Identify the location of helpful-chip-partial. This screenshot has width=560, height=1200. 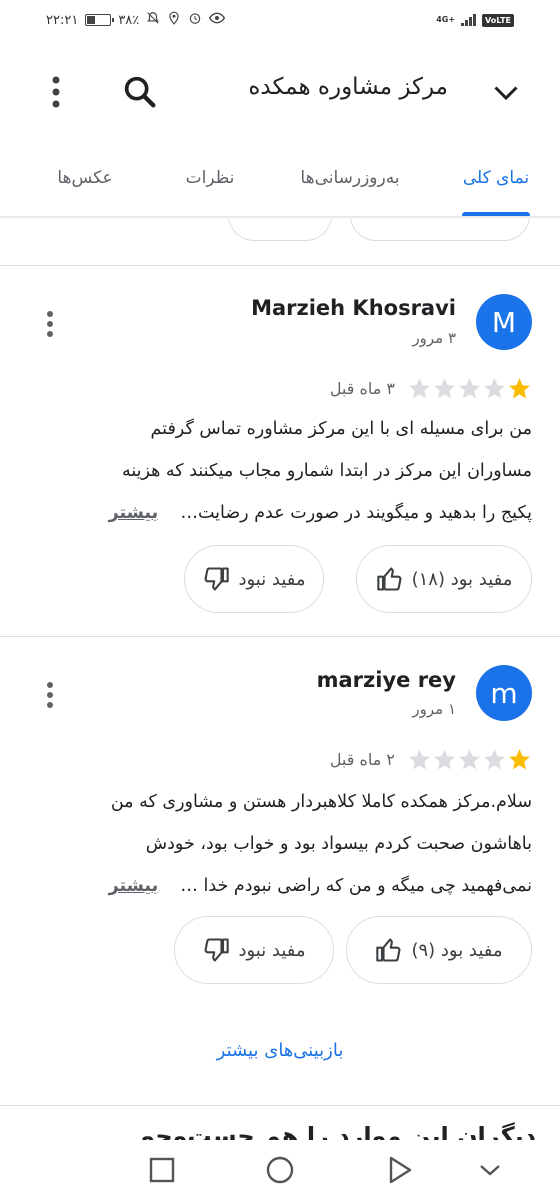
(440, 230).